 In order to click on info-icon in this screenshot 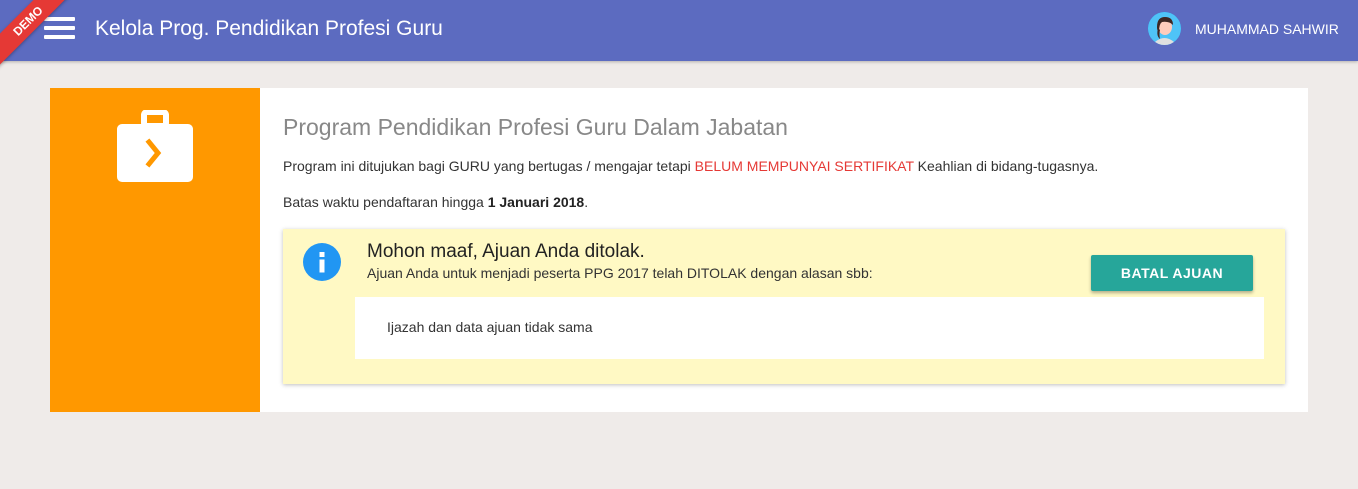, I will do `click(322, 262)`.